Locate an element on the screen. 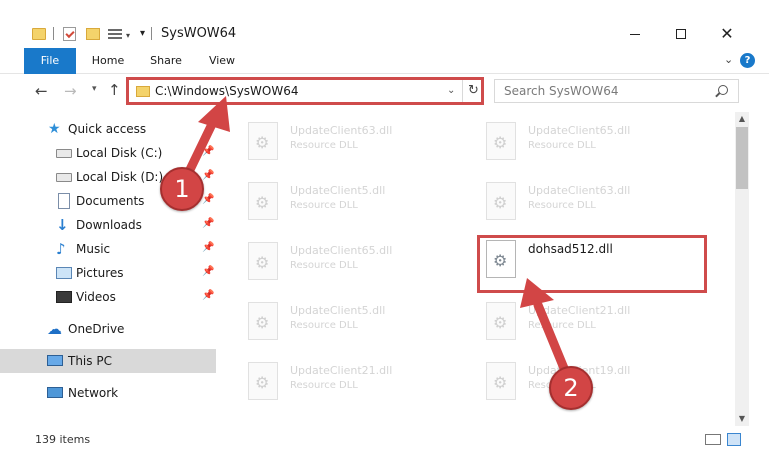 The image size is (769, 475). sidebar-item-local-disk-c: Local Disk (C:) 📌 is located at coordinates (108, 153).